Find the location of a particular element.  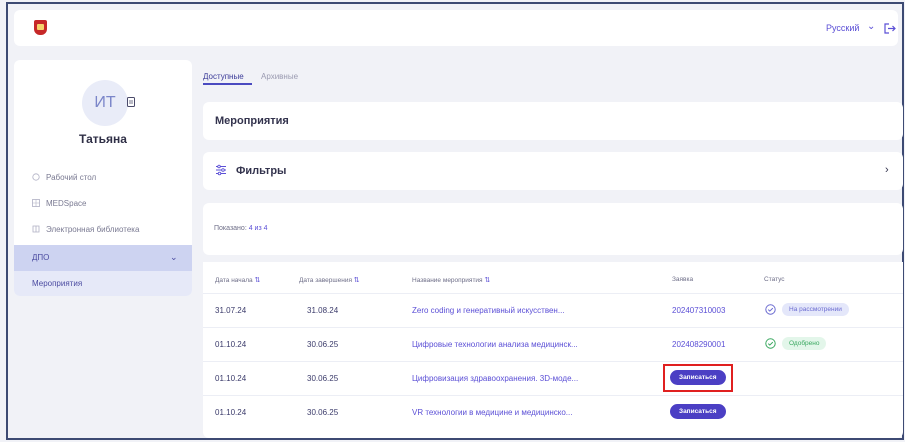

app-logo-icon is located at coordinates (40, 27).